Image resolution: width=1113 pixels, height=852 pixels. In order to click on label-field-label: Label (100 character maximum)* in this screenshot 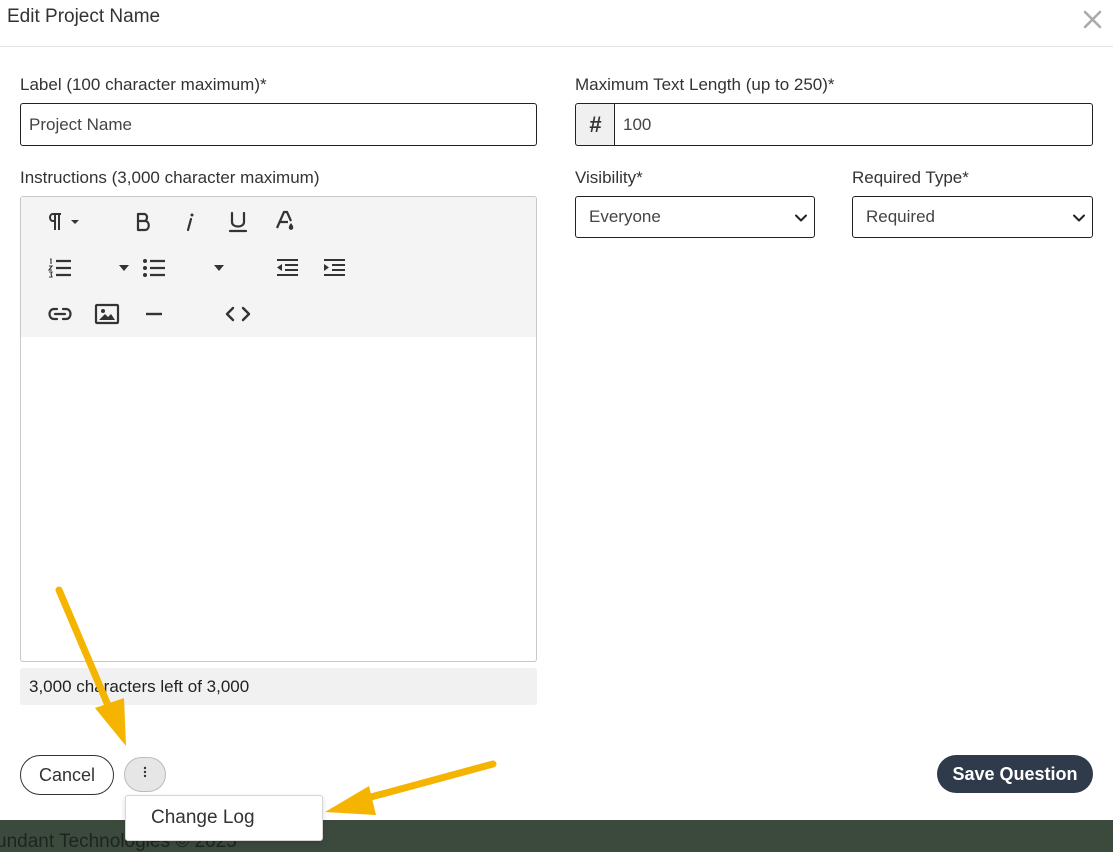, I will do `click(143, 84)`.